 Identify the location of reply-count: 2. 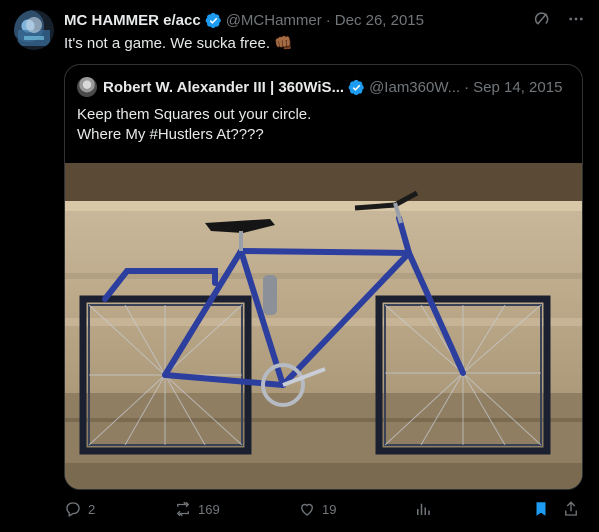
(92, 509).